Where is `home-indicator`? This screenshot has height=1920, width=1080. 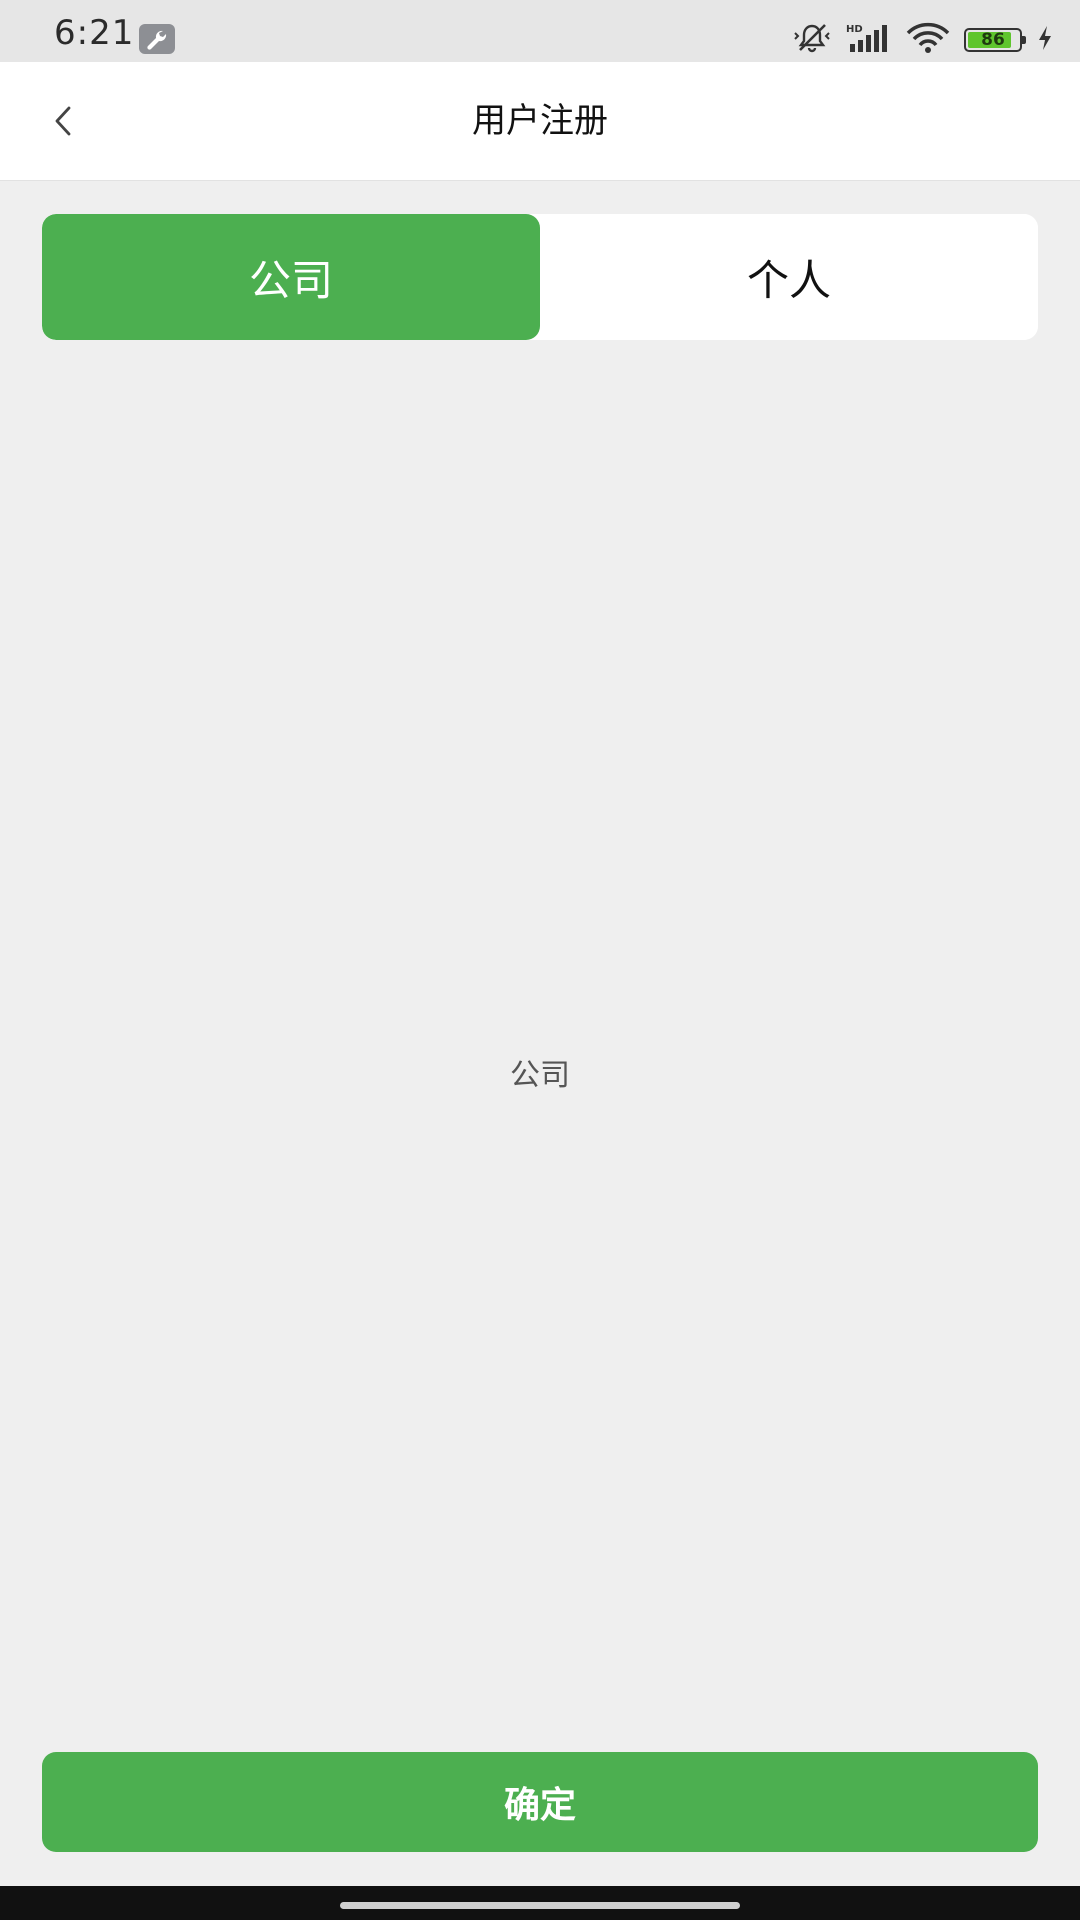
home-indicator is located at coordinates (540, 1905).